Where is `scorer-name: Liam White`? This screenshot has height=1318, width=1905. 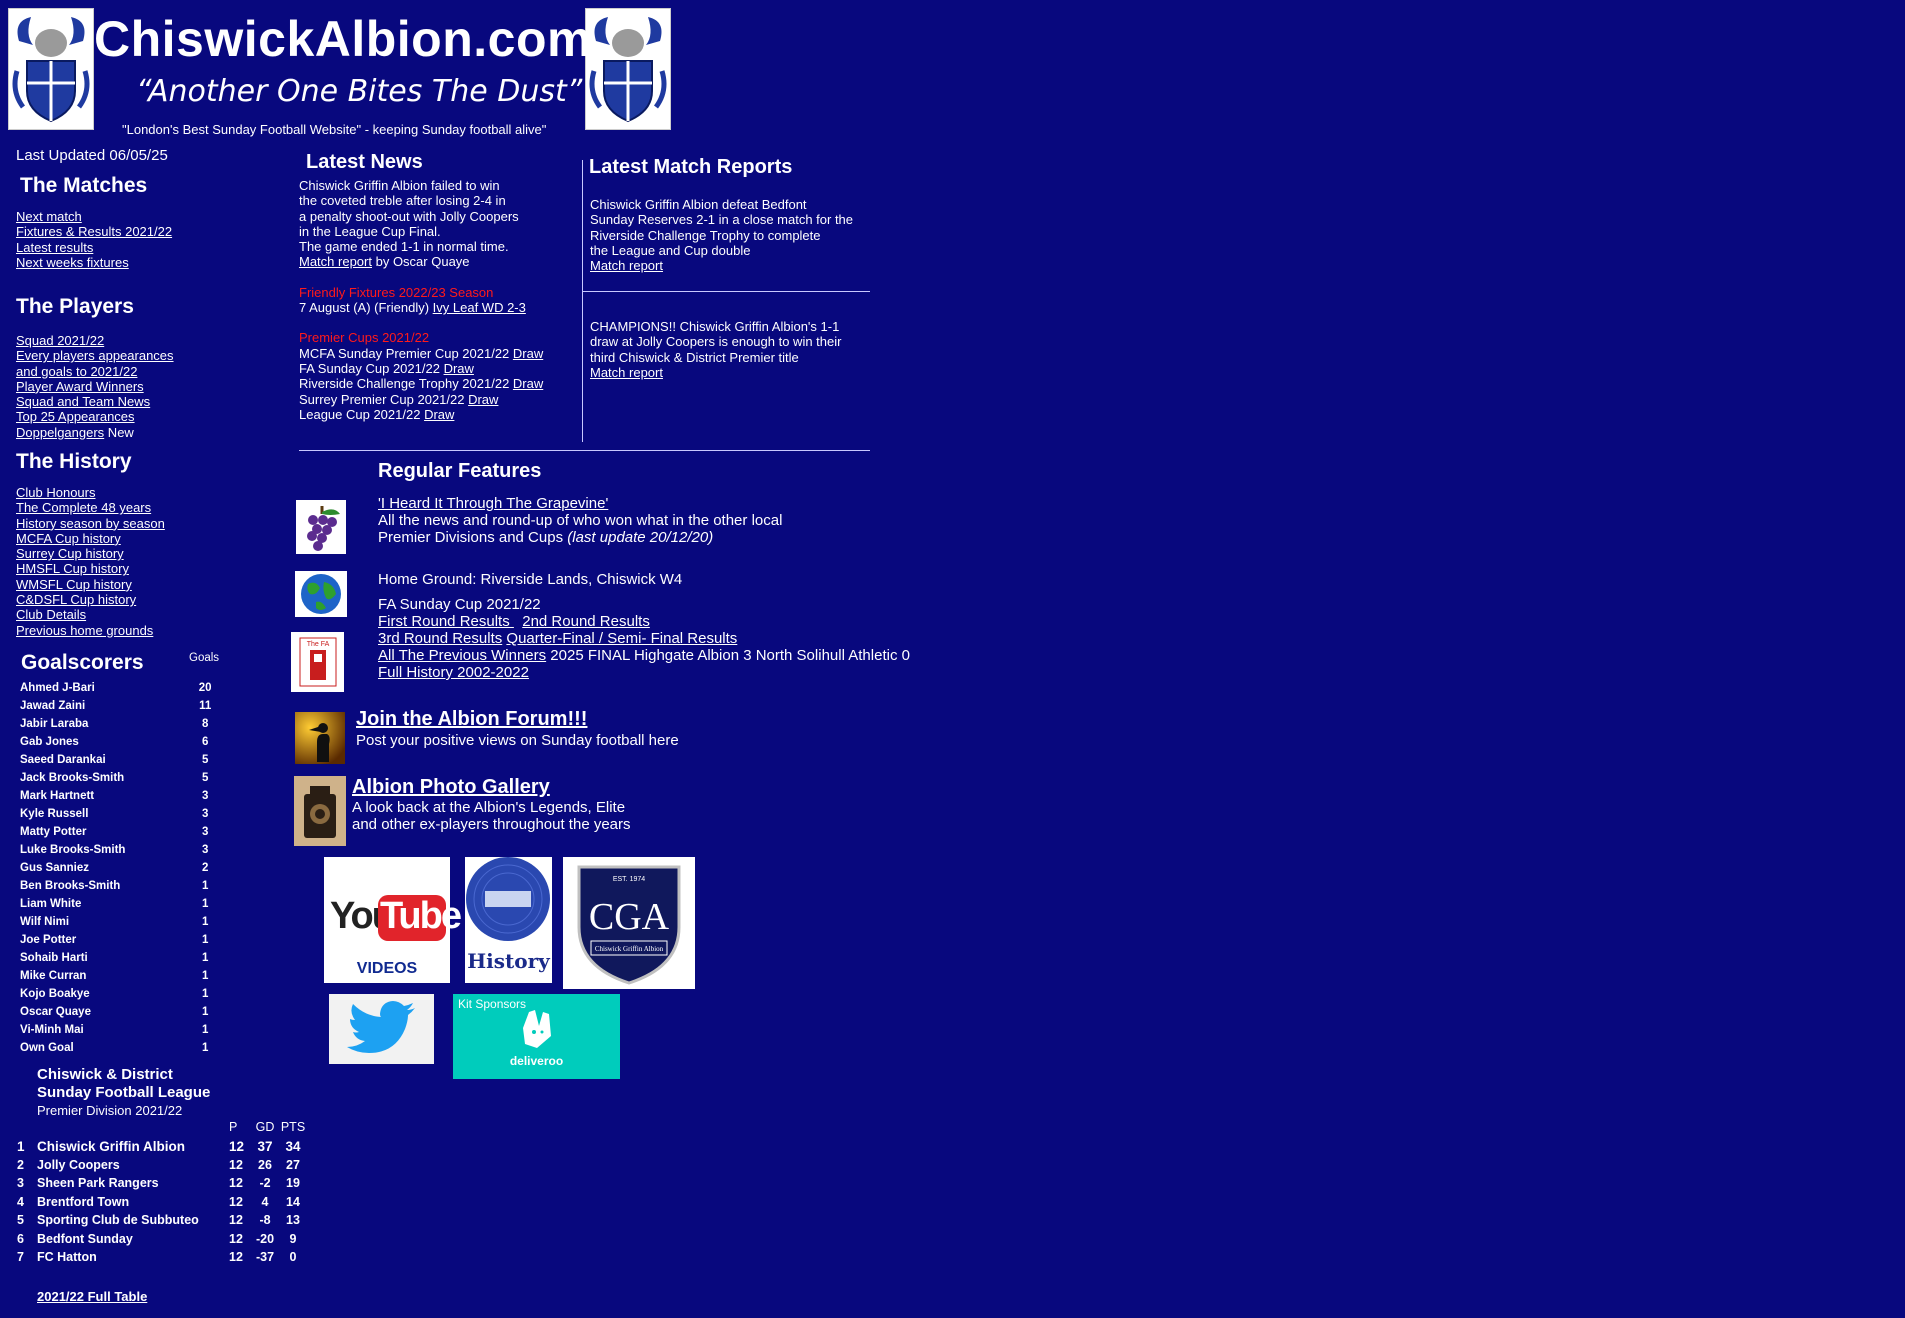 scorer-name: Liam White is located at coordinates (51, 904).